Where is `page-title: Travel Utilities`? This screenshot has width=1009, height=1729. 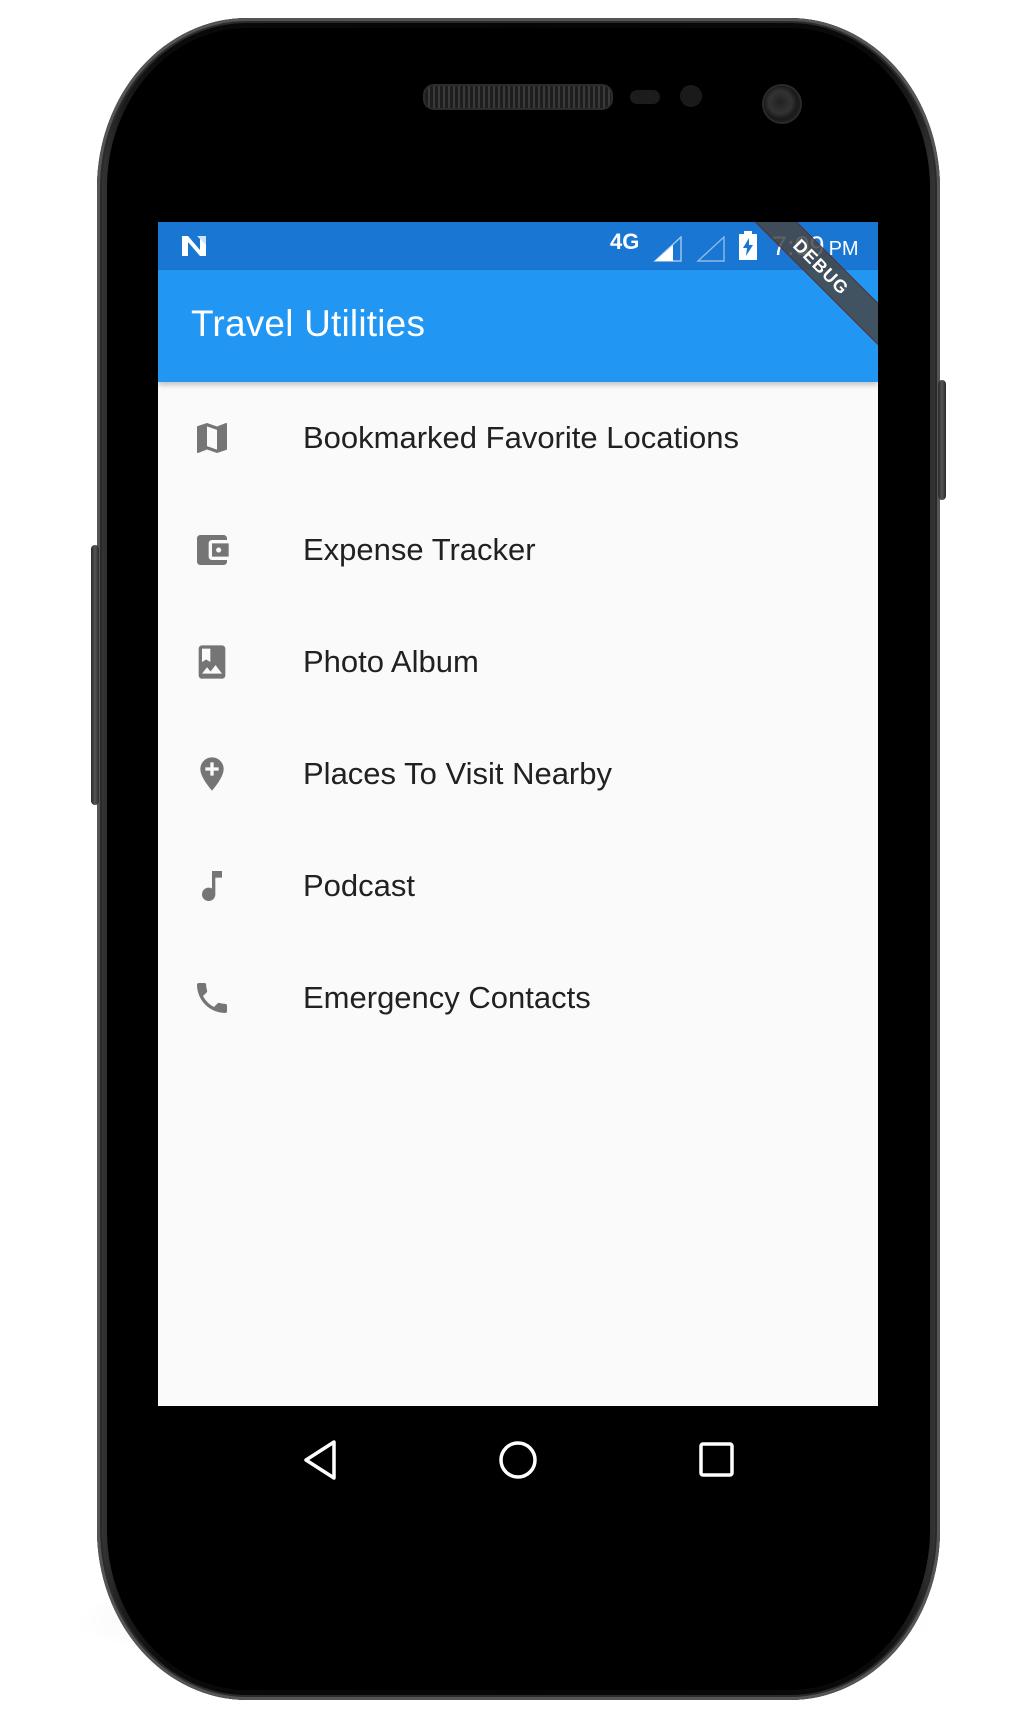
page-title: Travel Utilities is located at coordinates (308, 323).